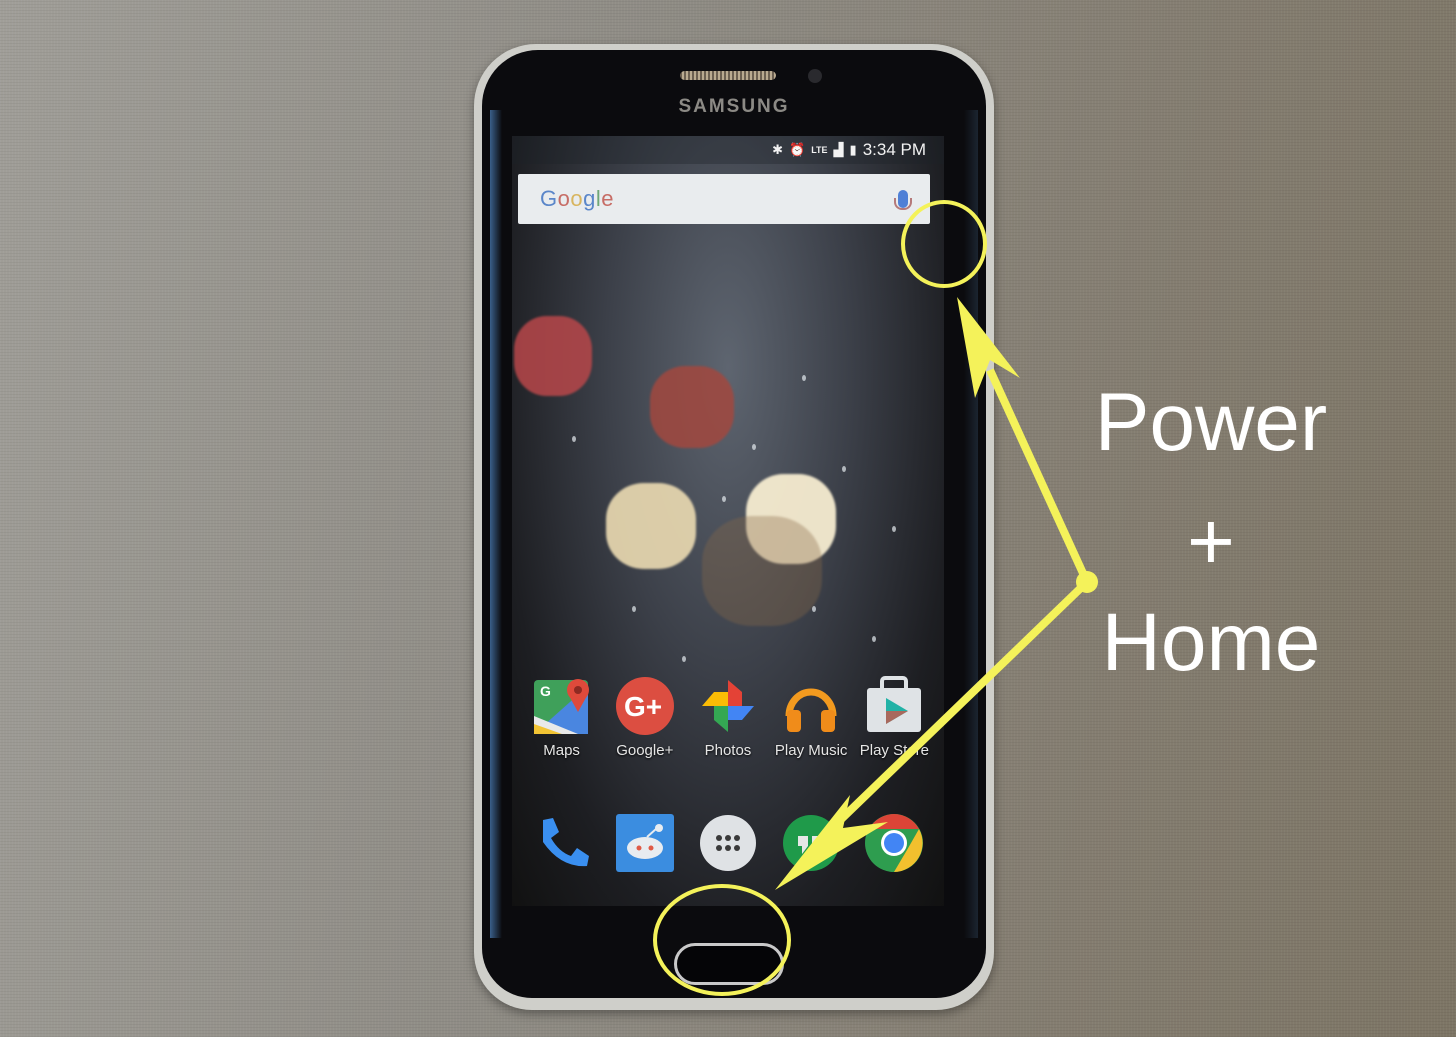 This screenshot has width=1456, height=1037. Describe the element at coordinates (645, 750) in the screenshot. I see `app-label: Google+` at that location.